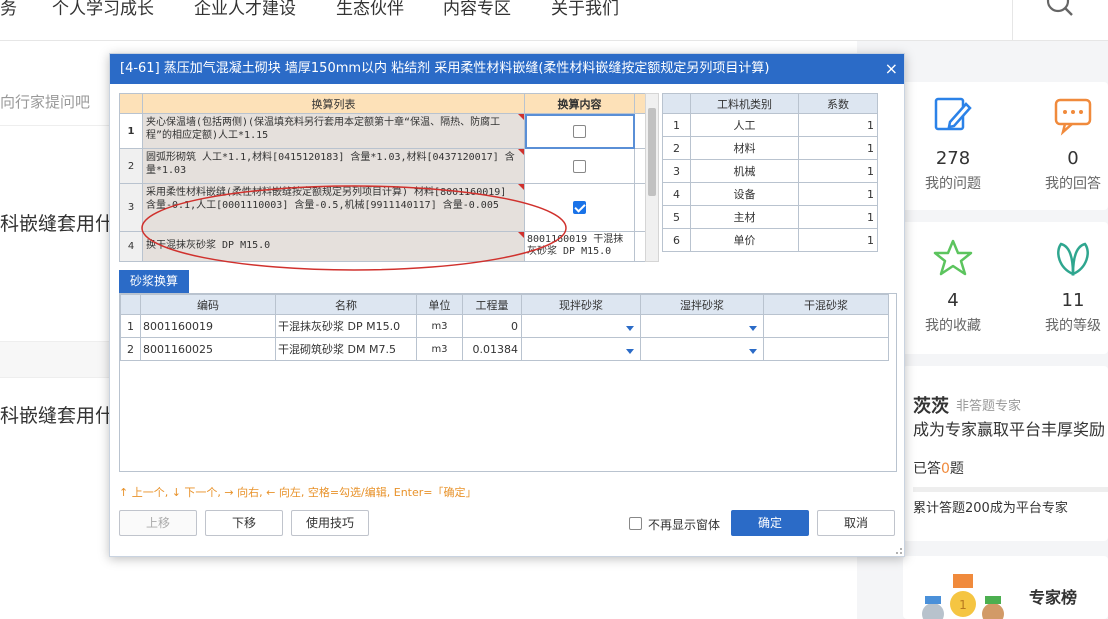 The width and height of the screenshot is (1108, 619). What do you see at coordinates (931, 405) in the screenshot?
I see `user-name: 茨茨` at bounding box center [931, 405].